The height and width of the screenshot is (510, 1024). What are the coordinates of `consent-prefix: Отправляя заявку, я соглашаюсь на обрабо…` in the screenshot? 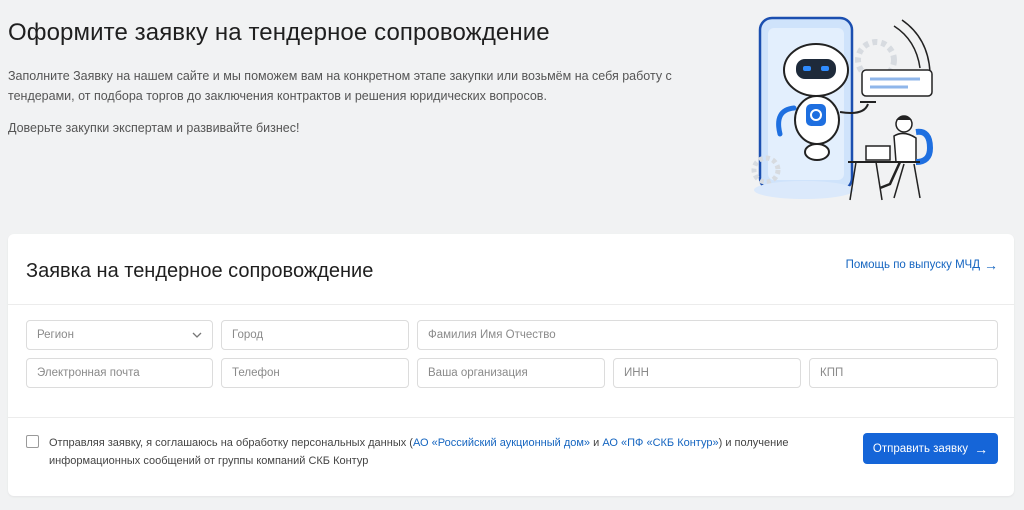 It's located at (231, 443).